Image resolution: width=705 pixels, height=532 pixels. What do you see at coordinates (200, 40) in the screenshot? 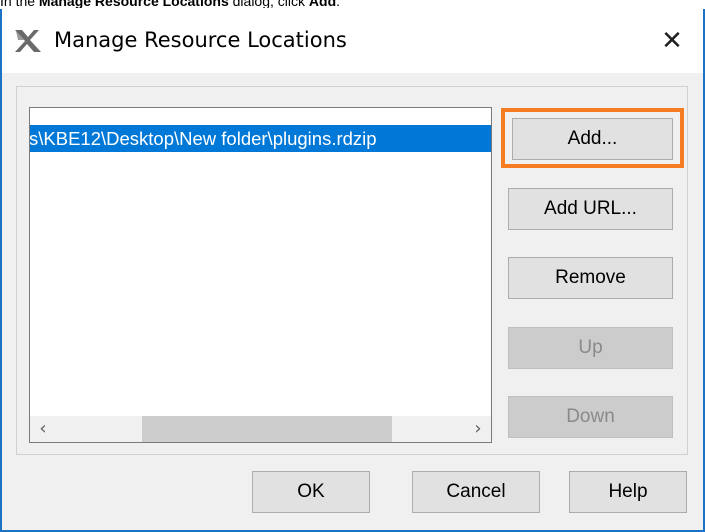
I see `dialog-title: Manage Resource Locations` at bounding box center [200, 40].